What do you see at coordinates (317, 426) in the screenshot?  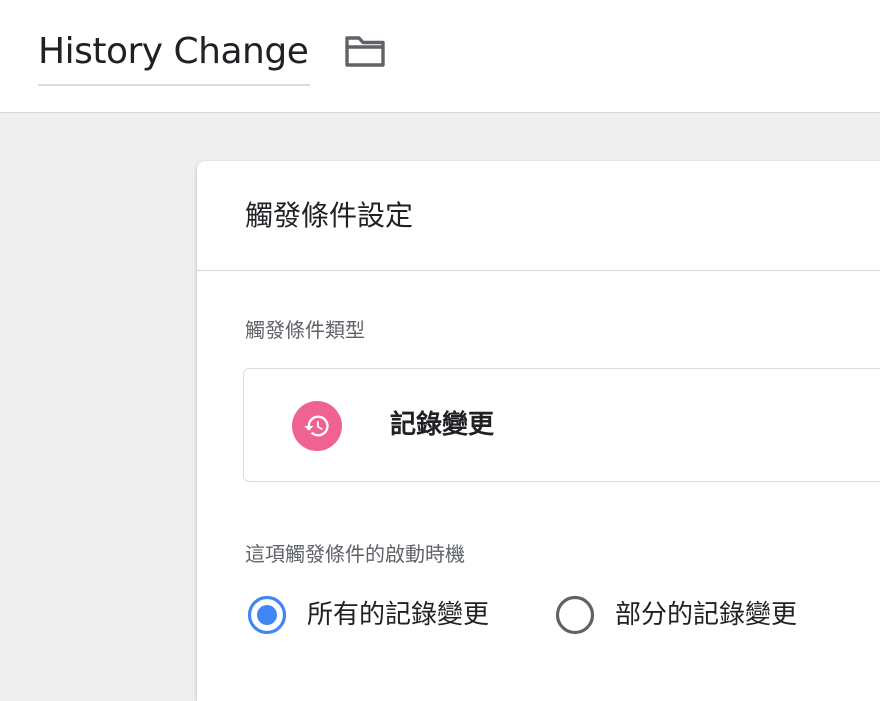 I see `history-icon` at bounding box center [317, 426].